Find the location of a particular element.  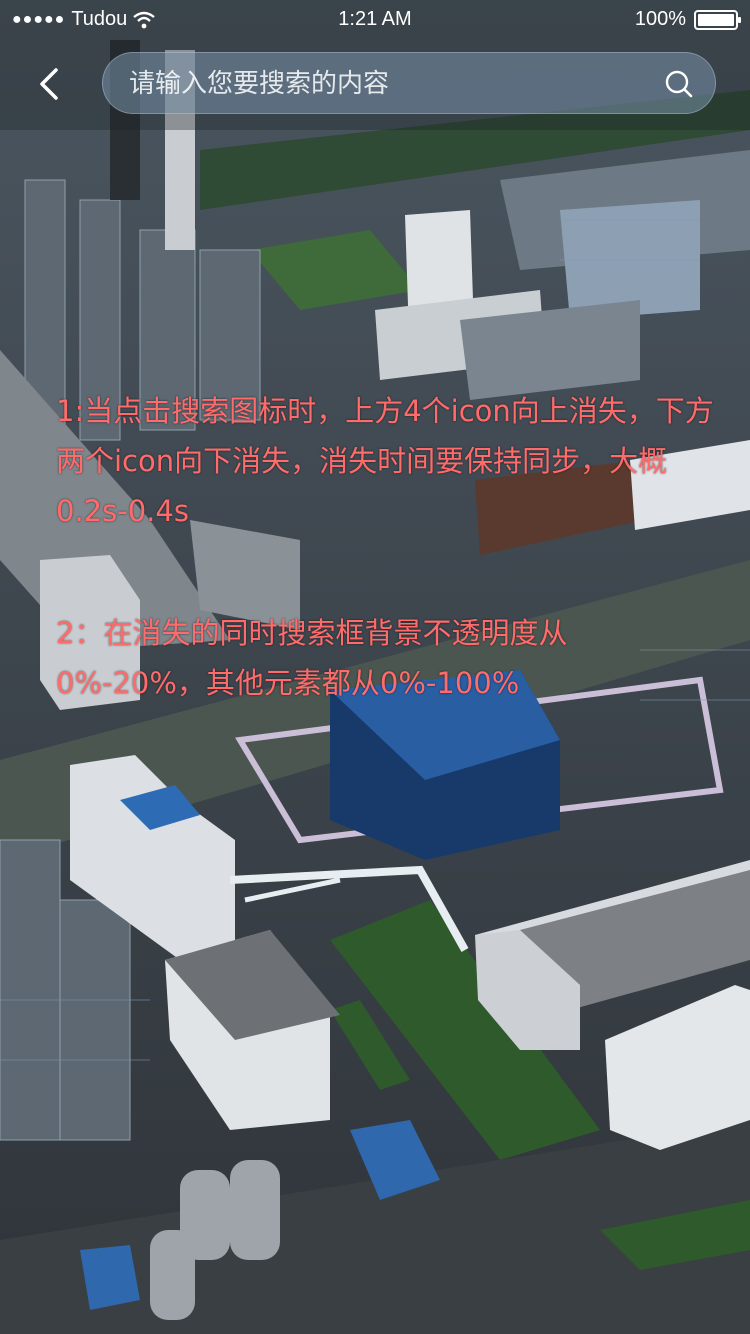

search-header is located at coordinates (375, 83).